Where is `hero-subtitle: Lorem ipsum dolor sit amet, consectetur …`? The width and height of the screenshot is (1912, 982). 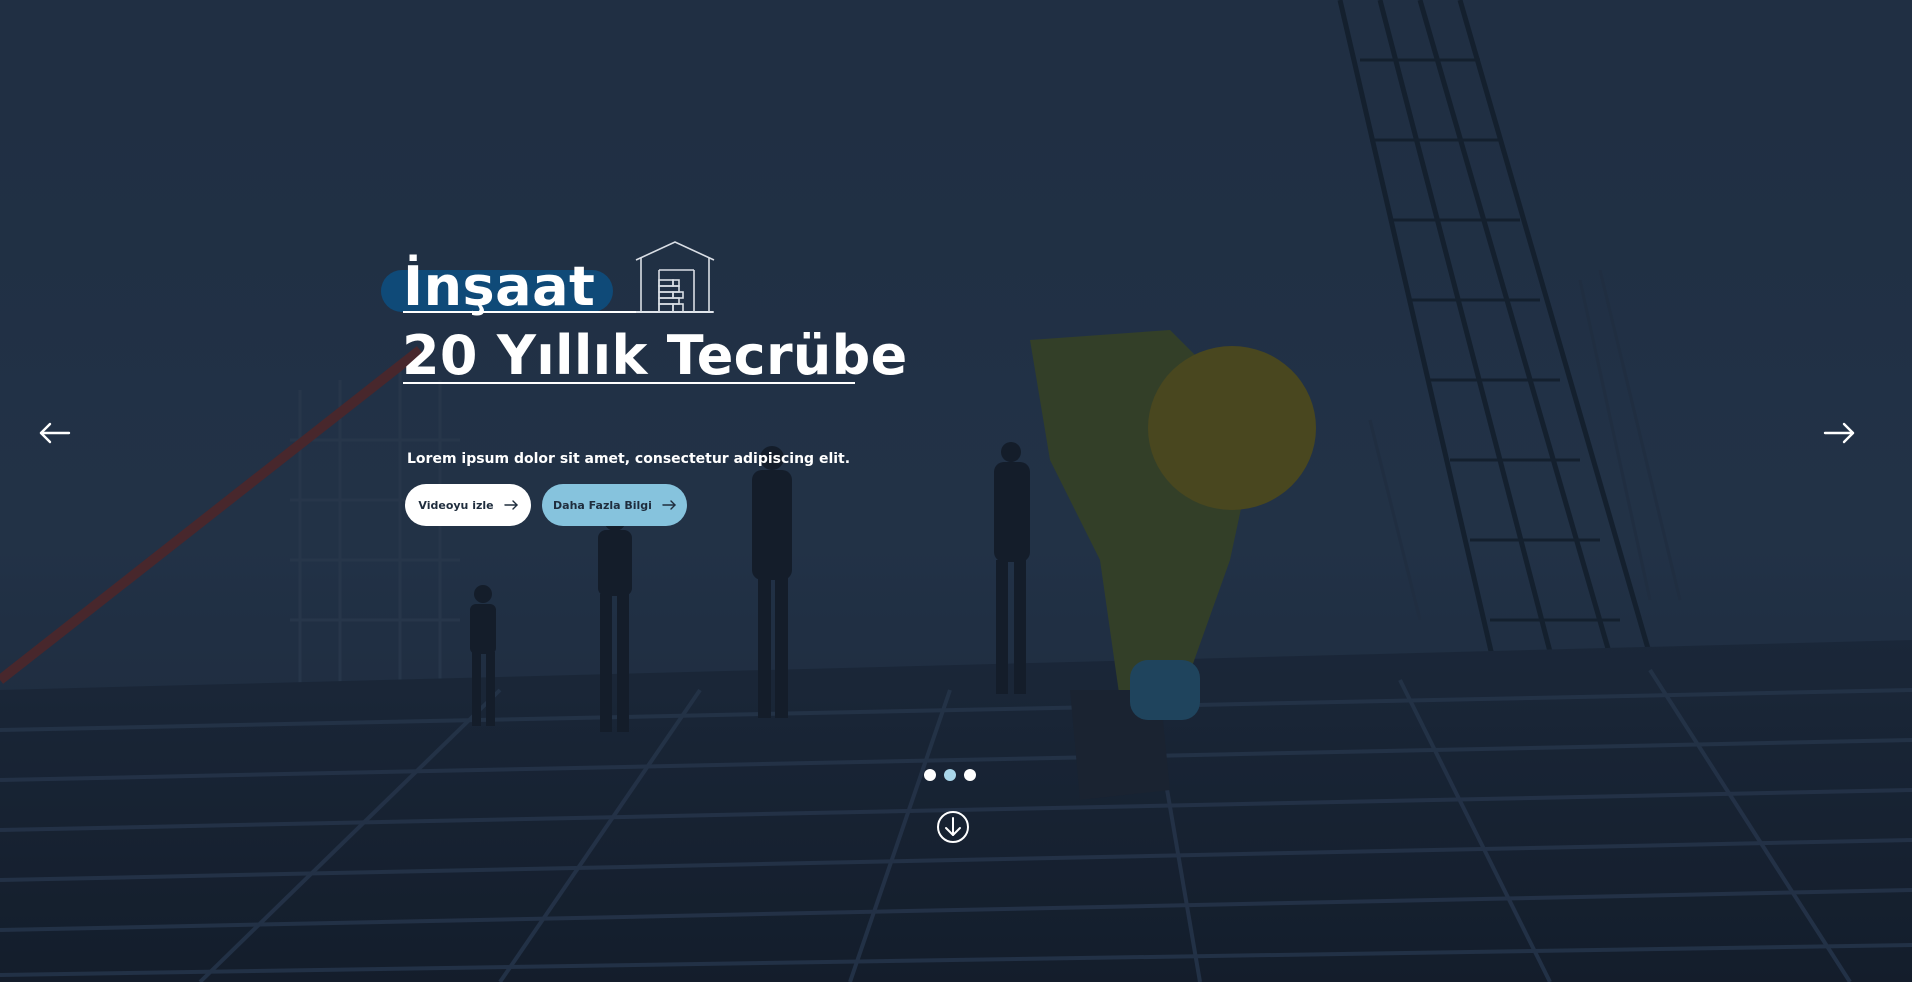
hero-subtitle: Lorem ipsum dolor sit amet, consectetur … is located at coordinates (629, 459).